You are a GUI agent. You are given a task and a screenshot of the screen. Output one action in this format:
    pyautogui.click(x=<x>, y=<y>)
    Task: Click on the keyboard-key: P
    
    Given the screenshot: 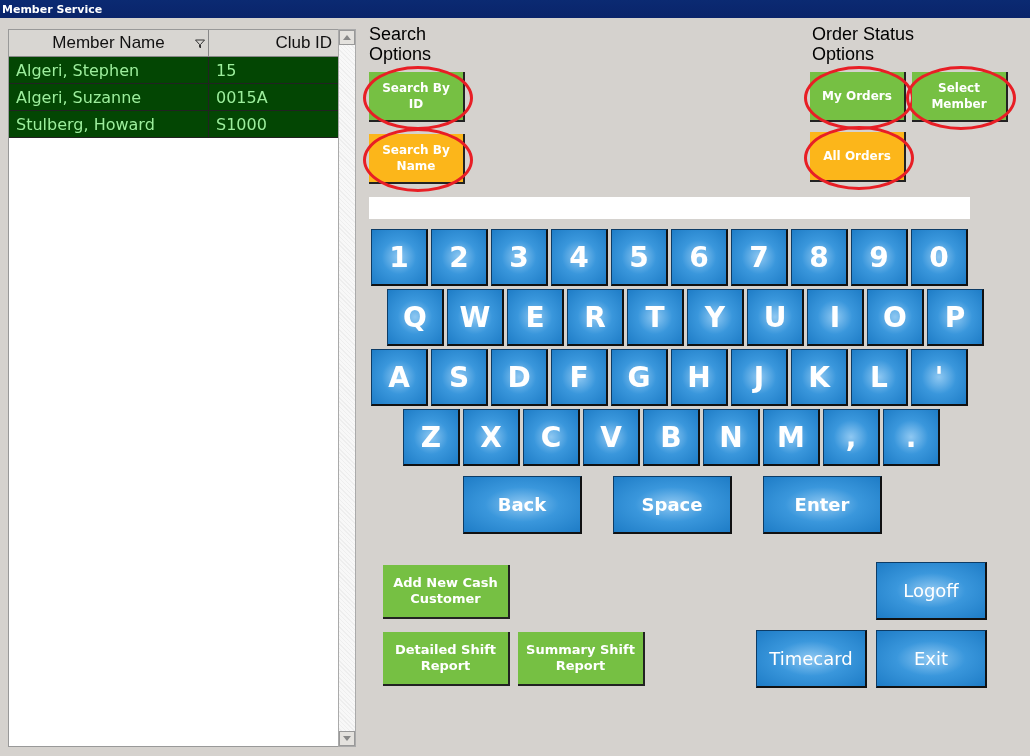 What is the action you would take?
    pyautogui.click(x=955, y=317)
    